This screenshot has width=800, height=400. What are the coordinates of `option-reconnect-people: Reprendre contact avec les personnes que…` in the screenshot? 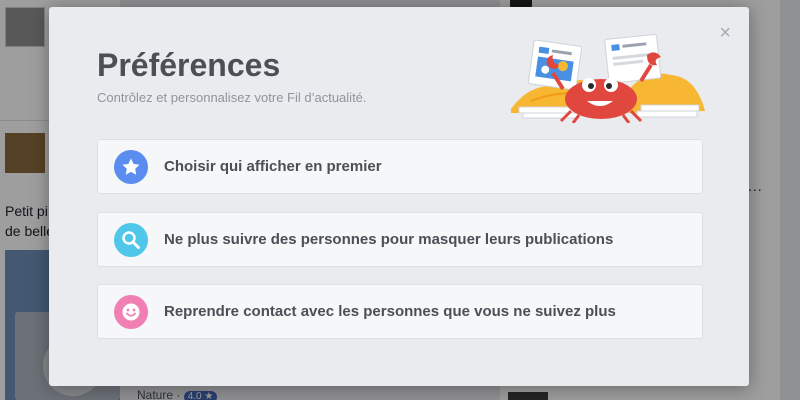 It's located at (400, 311).